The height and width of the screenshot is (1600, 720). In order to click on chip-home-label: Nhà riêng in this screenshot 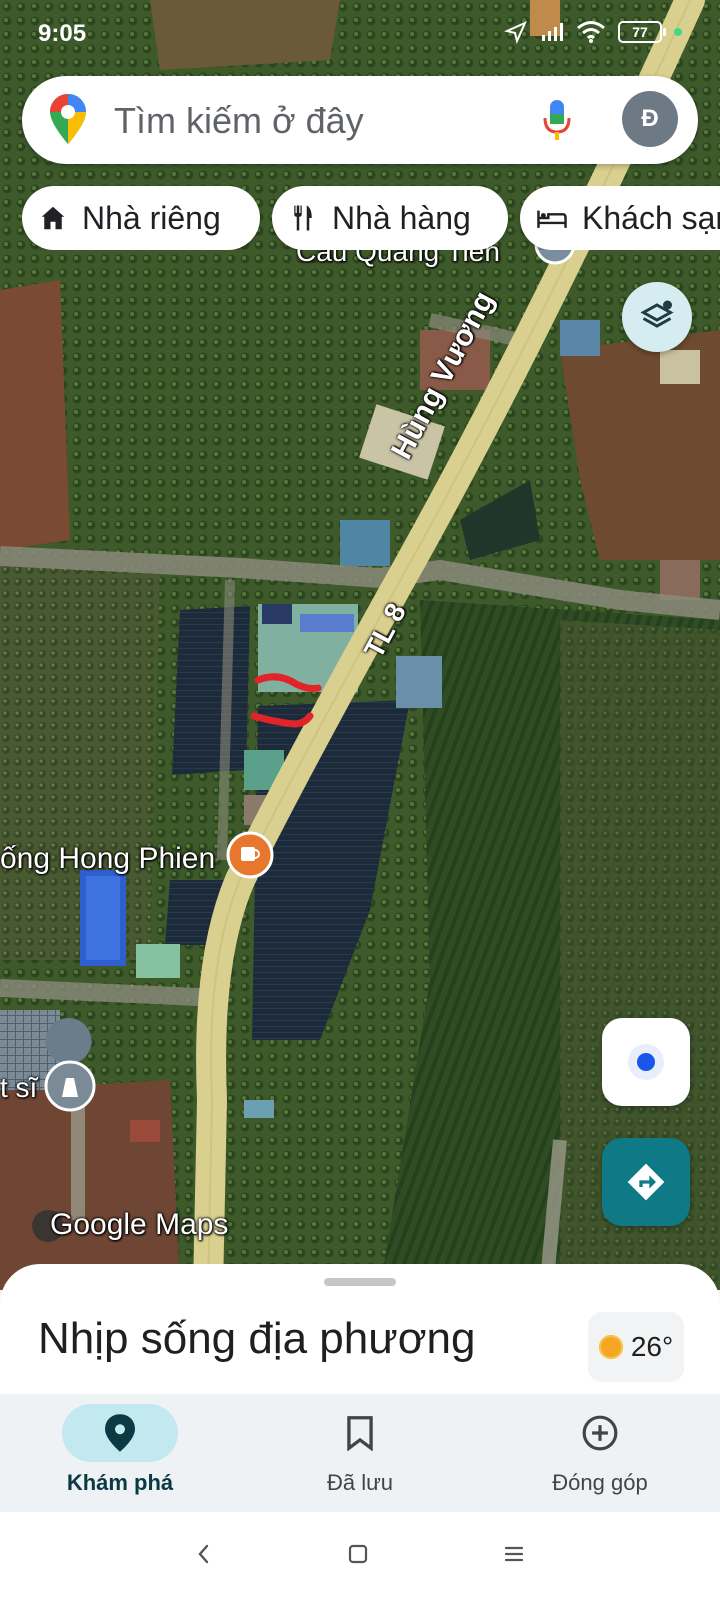, I will do `click(151, 217)`.